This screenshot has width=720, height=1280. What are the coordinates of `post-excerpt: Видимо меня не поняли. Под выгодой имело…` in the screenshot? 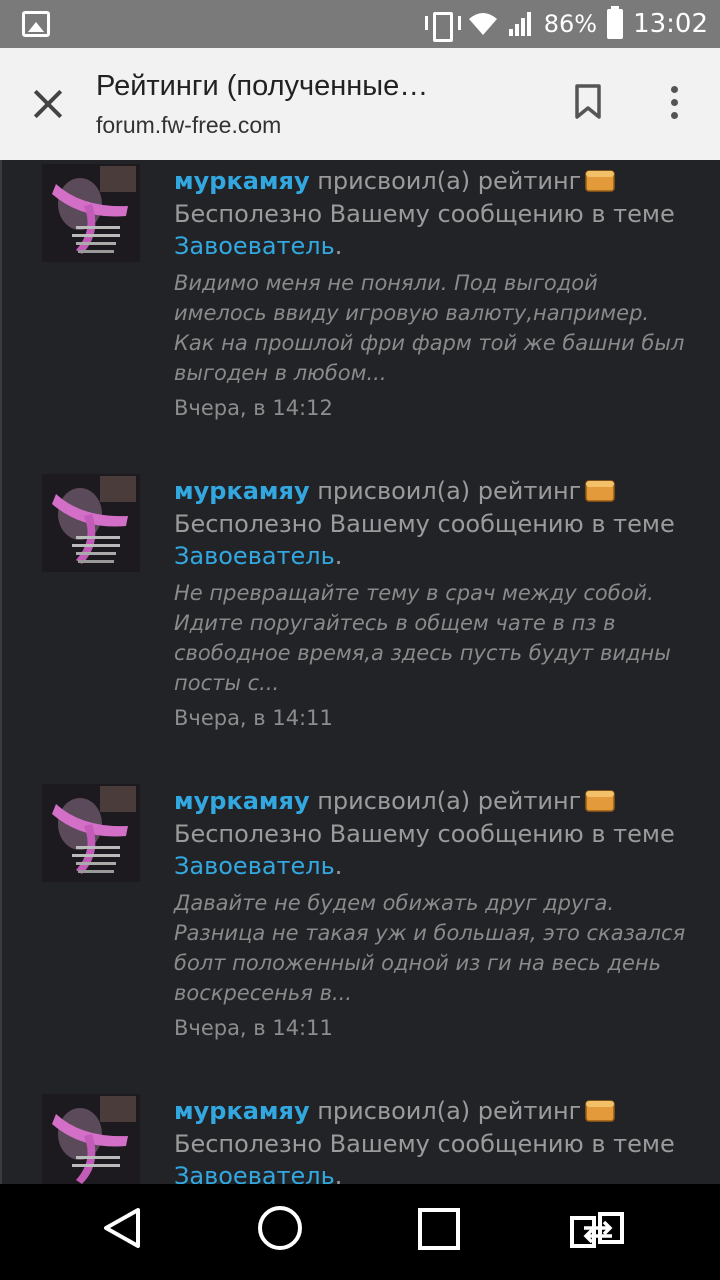 It's located at (429, 328).